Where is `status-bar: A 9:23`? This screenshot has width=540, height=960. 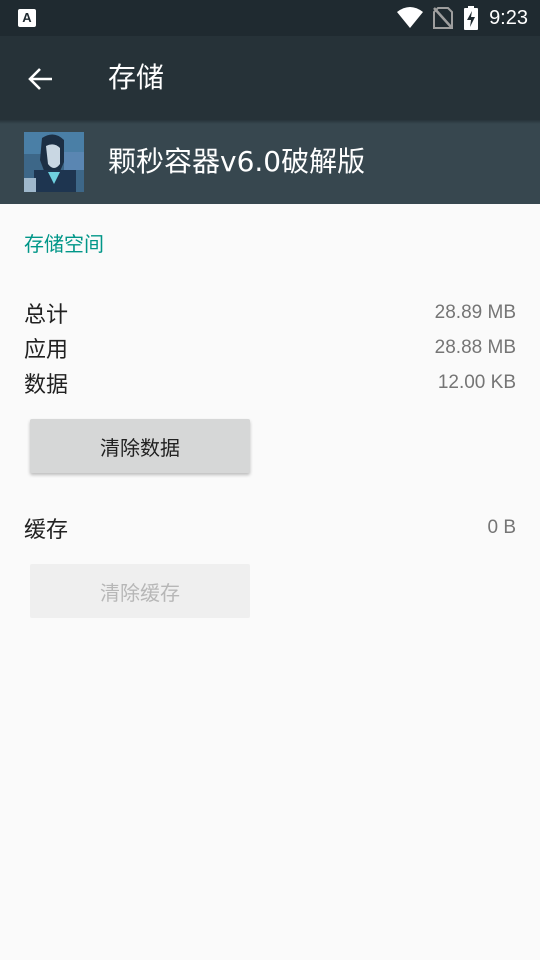 status-bar: A 9:23 is located at coordinates (270, 18).